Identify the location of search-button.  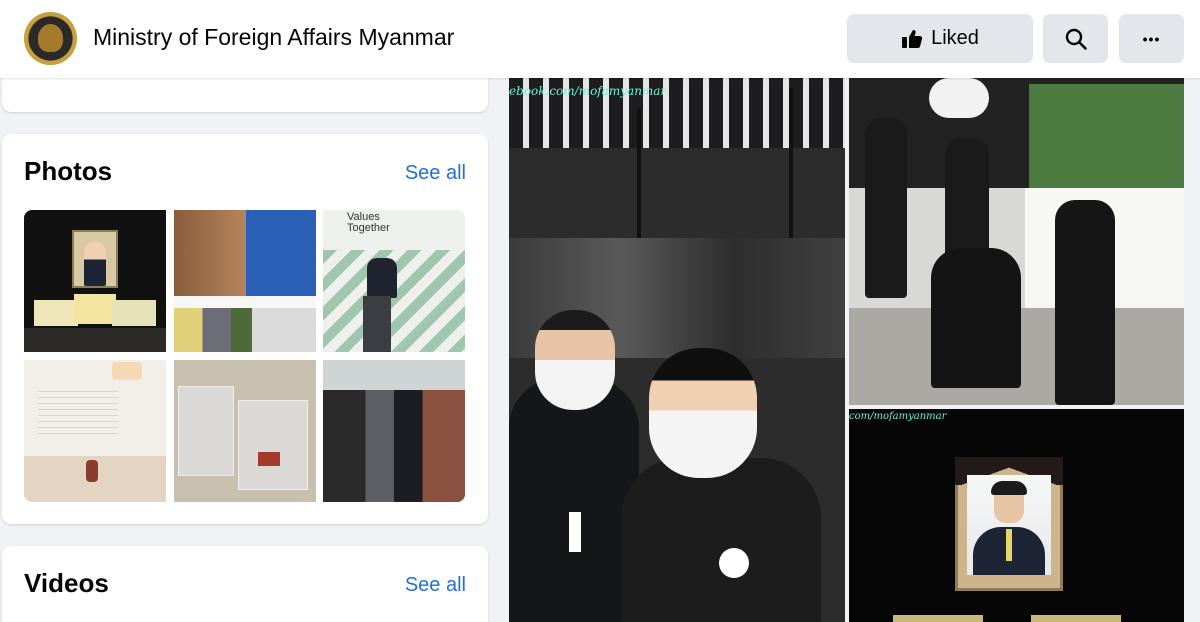
(1075, 38).